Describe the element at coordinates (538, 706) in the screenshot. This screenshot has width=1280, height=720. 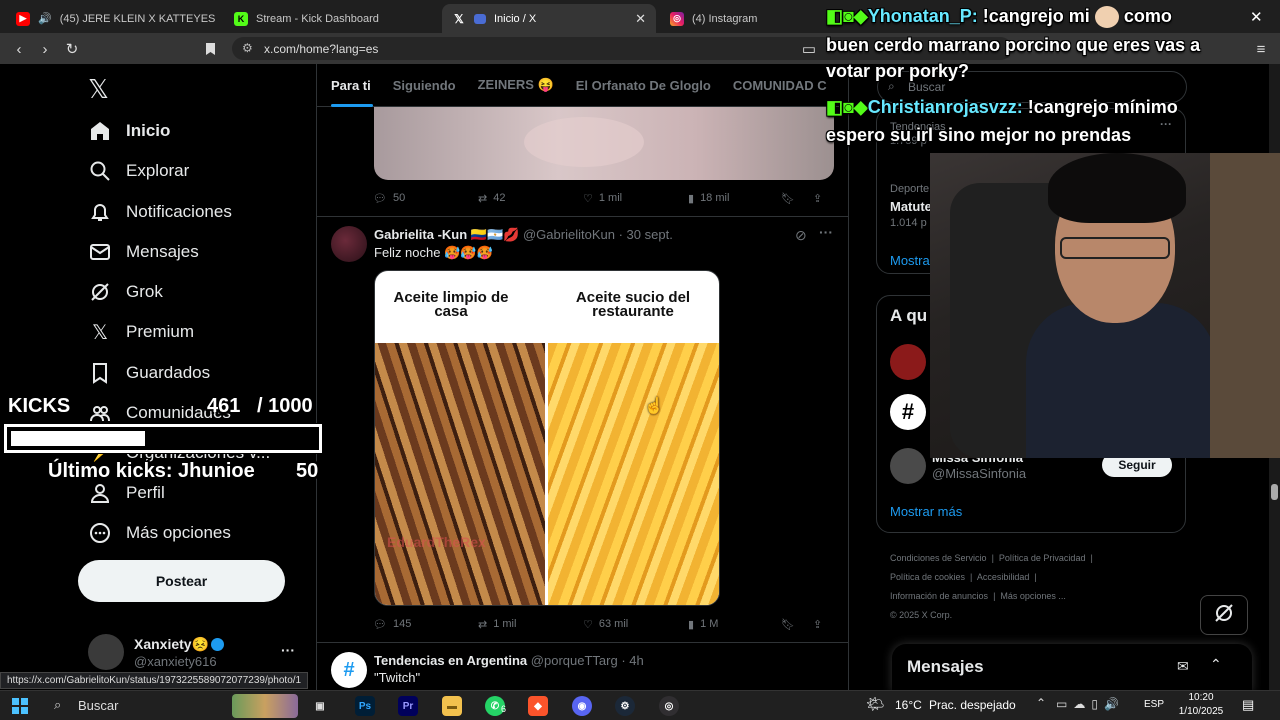
I see `brave-icon: ◆` at that location.